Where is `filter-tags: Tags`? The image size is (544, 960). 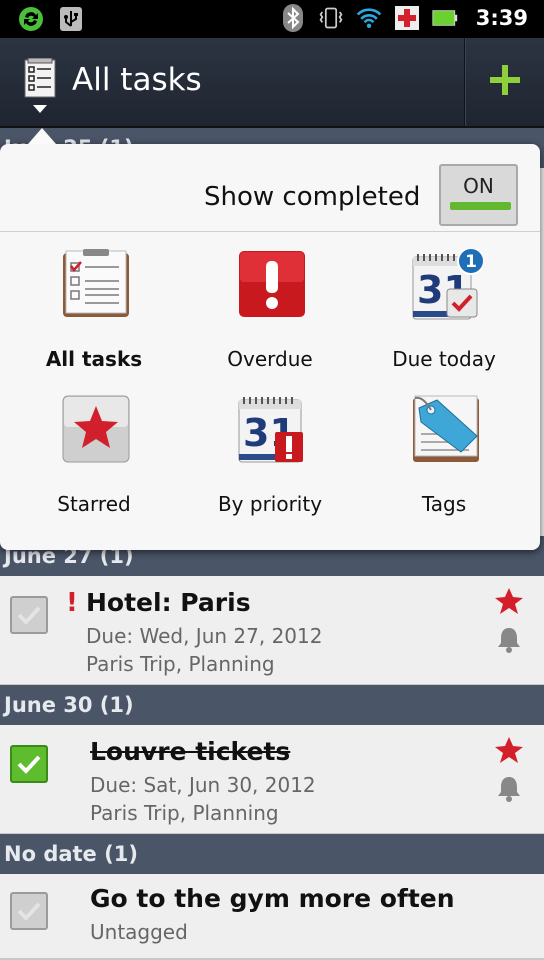 filter-tags: Tags is located at coordinates (444, 462).